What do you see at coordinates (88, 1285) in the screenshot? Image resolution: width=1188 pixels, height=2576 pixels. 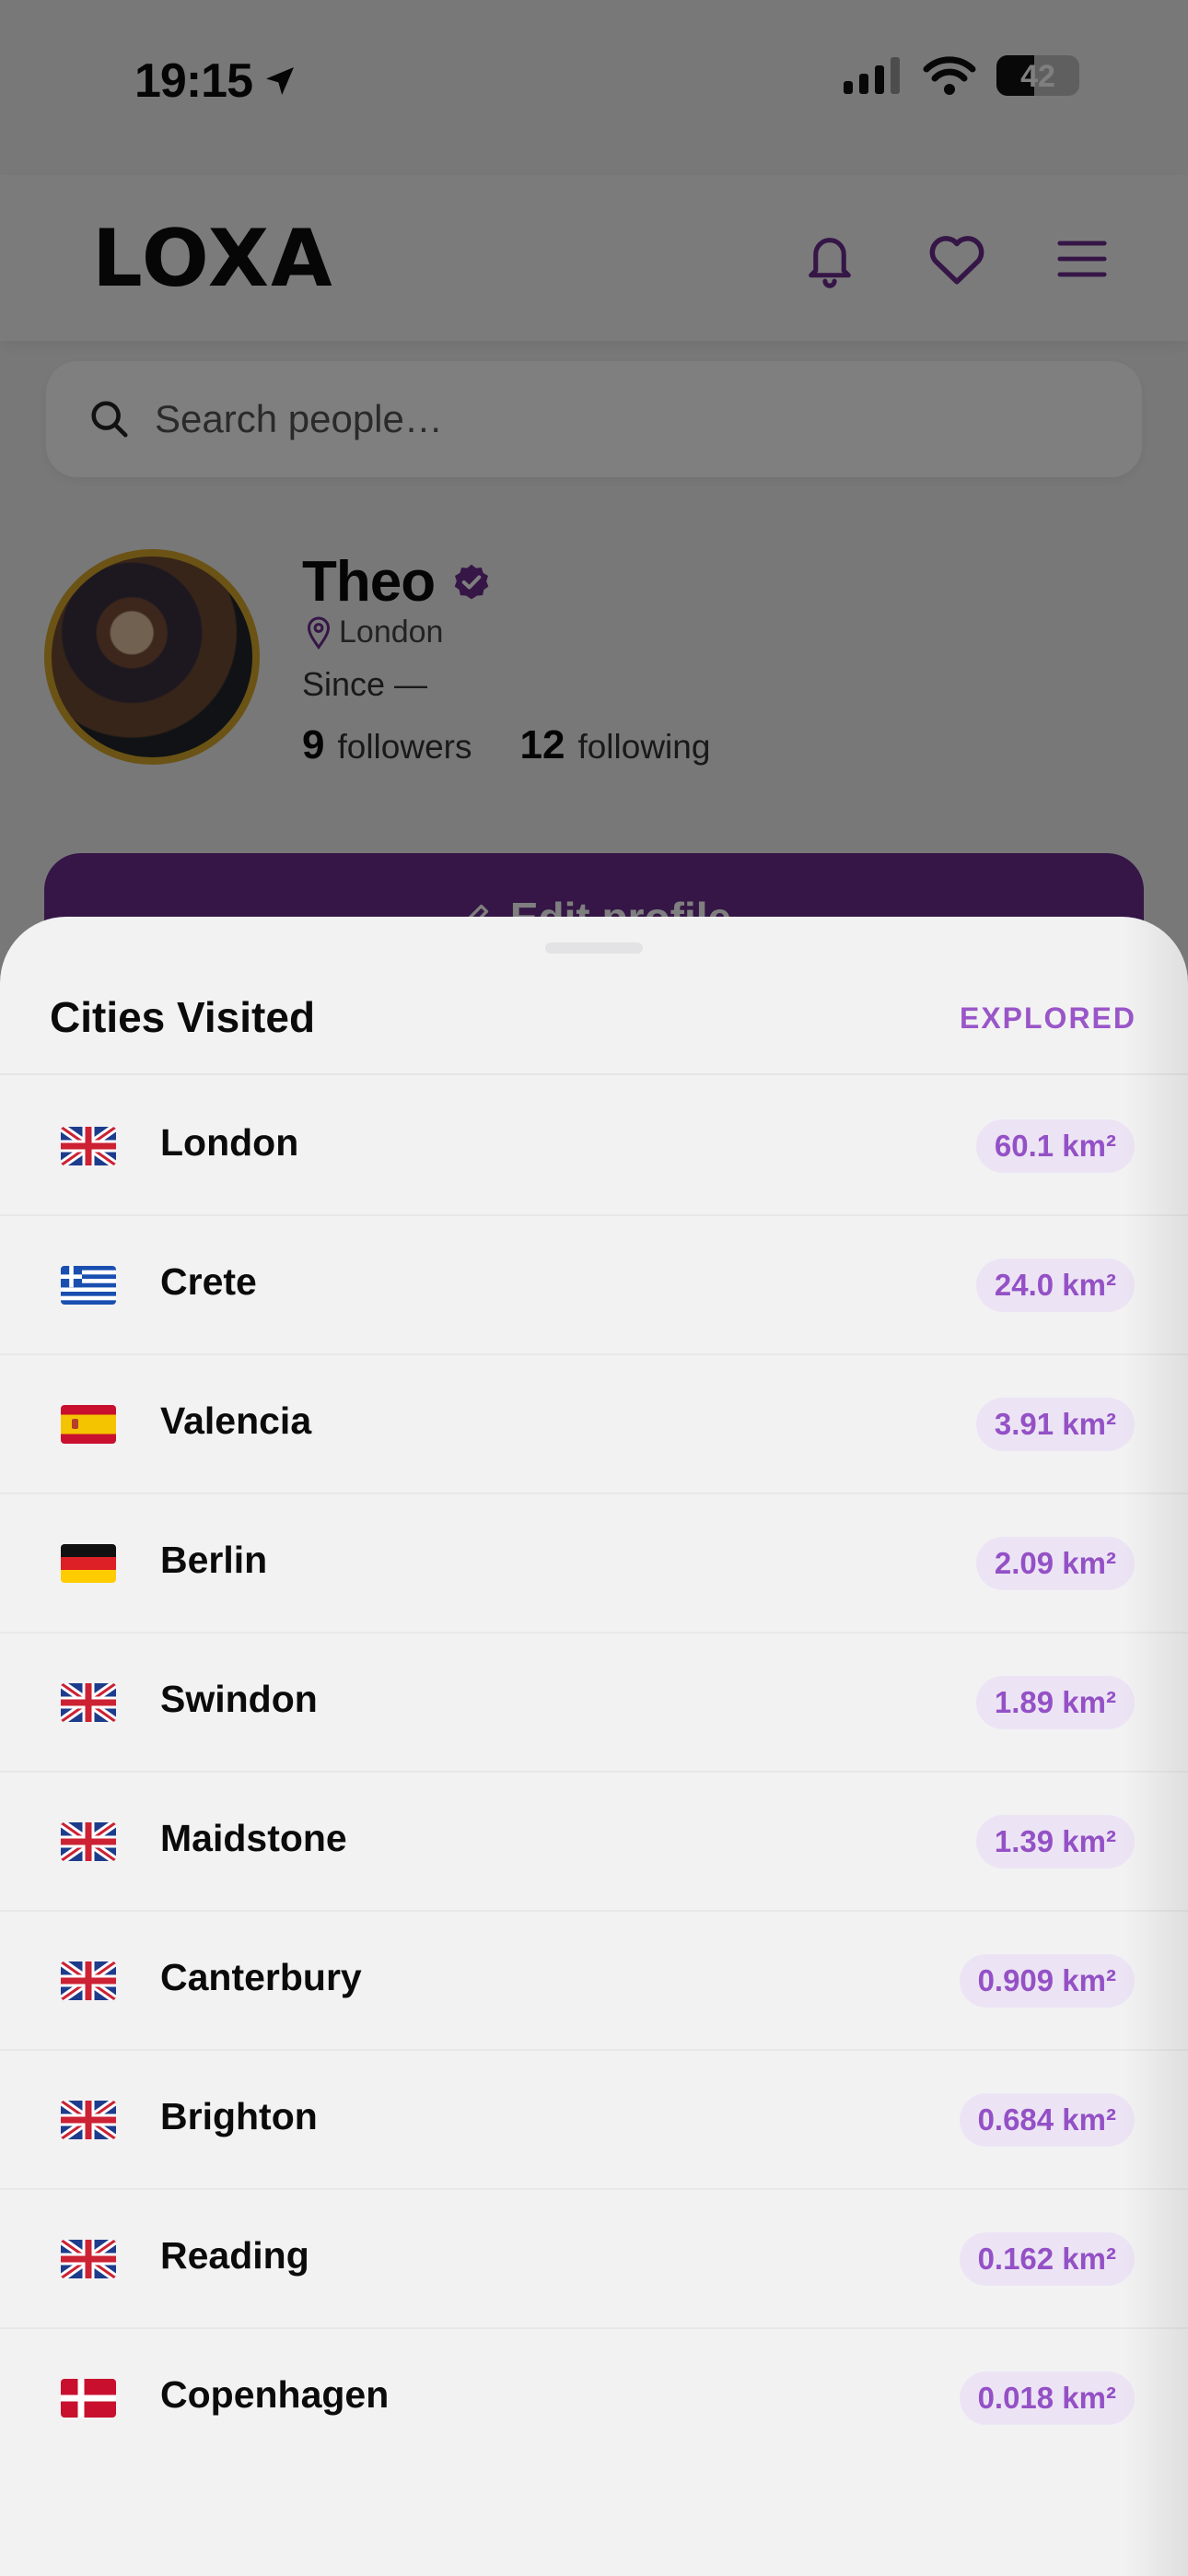 I see `flag-gr-icon` at bounding box center [88, 1285].